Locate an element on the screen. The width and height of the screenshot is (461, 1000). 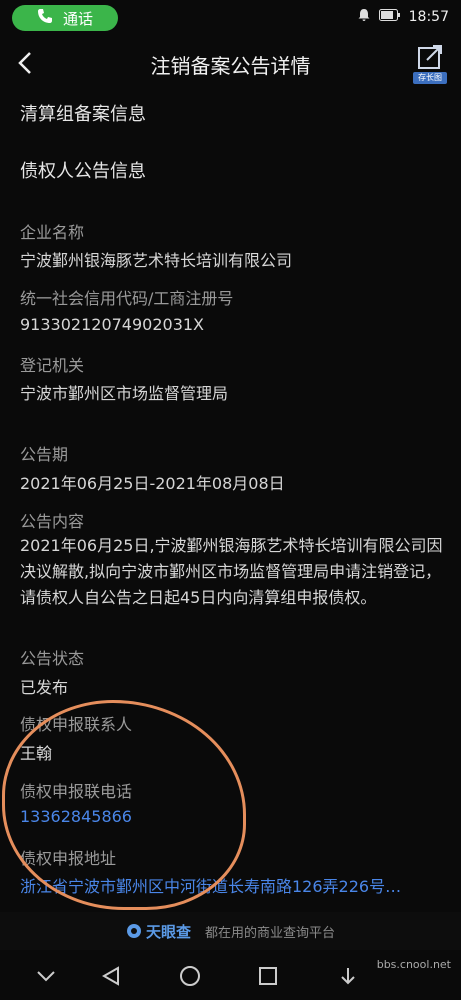
company-name-label: 企业名称 is located at coordinates (52, 232).